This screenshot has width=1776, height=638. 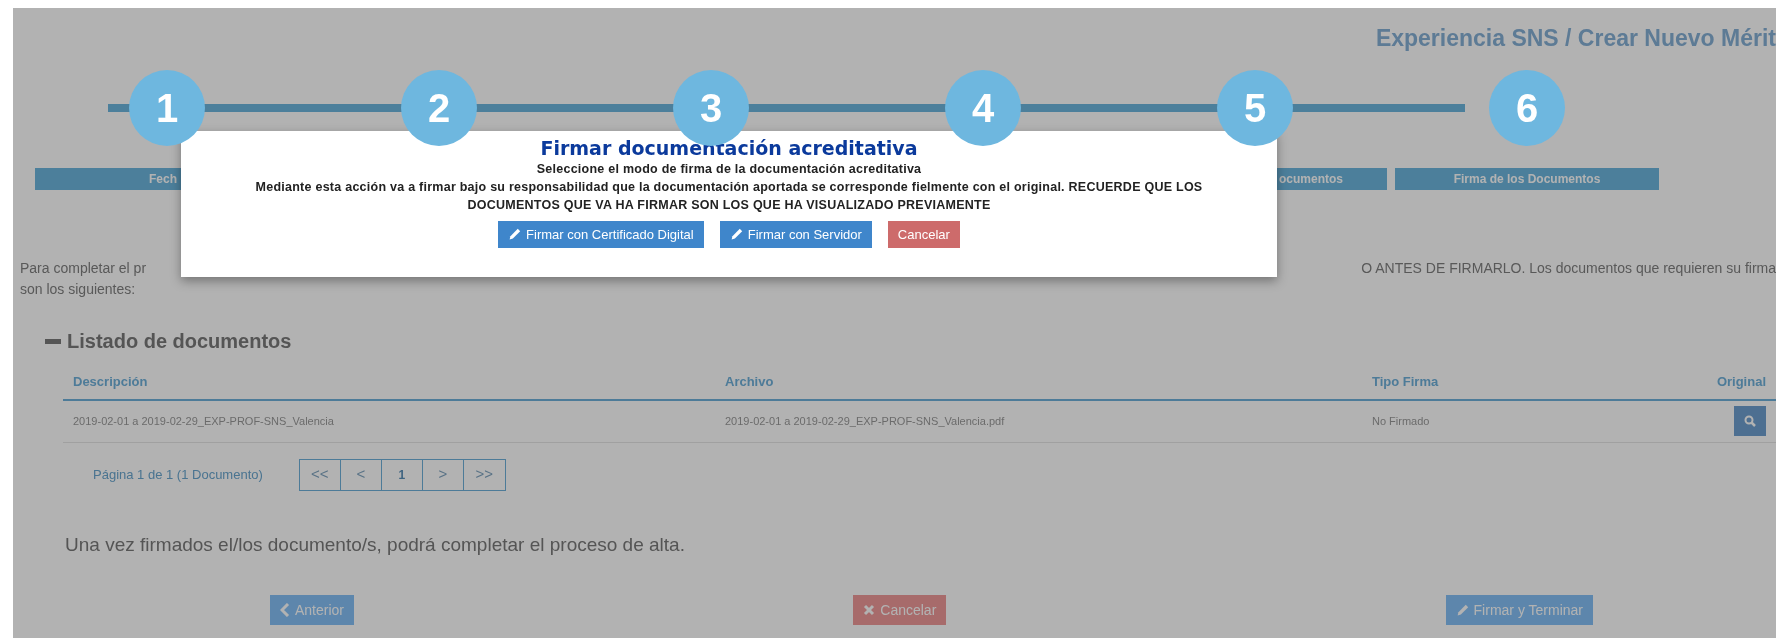 I want to click on sign-button: Firmar y Terminar, so click(x=1519, y=610).